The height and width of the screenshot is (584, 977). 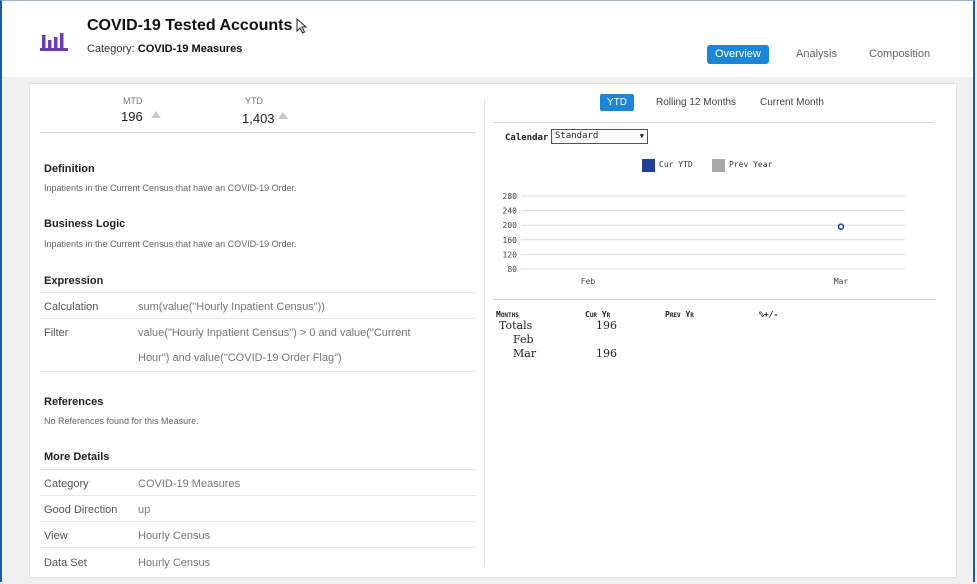 What do you see at coordinates (510, 211) in the screenshot?
I see `y-tick-label: 240` at bounding box center [510, 211].